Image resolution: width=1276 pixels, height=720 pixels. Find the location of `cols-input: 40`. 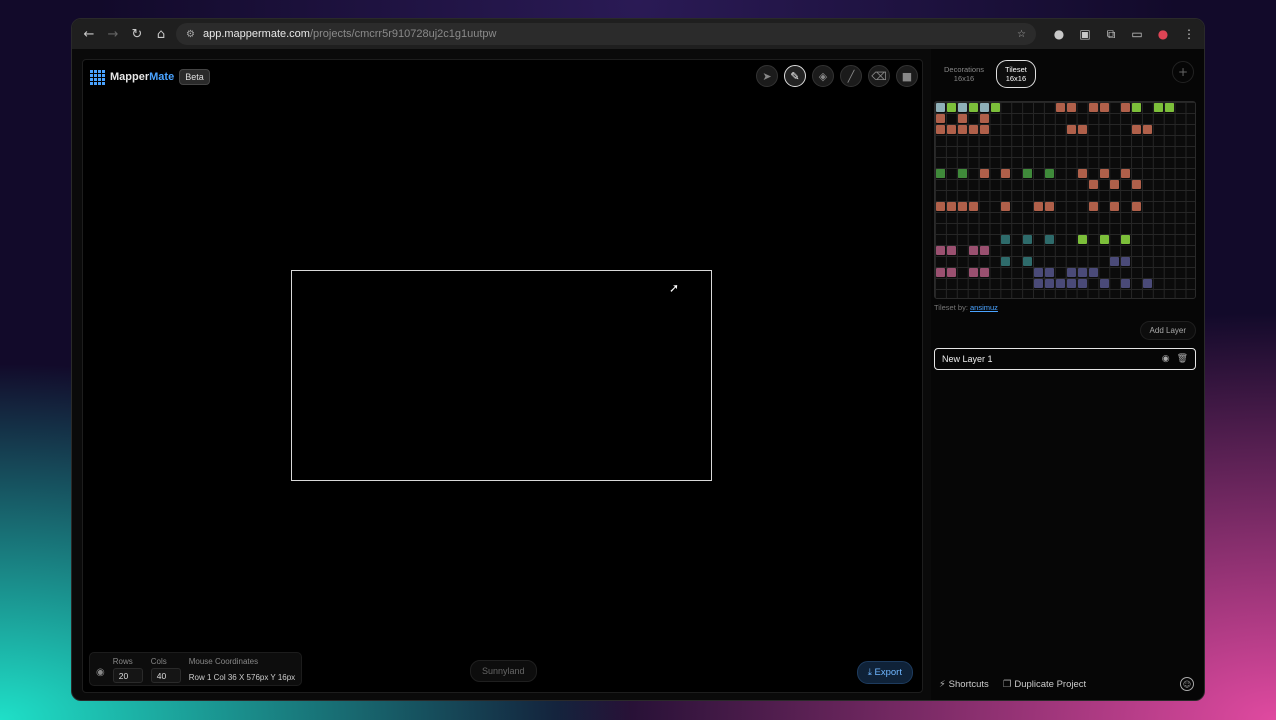

cols-input: 40 is located at coordinates (165, 675).